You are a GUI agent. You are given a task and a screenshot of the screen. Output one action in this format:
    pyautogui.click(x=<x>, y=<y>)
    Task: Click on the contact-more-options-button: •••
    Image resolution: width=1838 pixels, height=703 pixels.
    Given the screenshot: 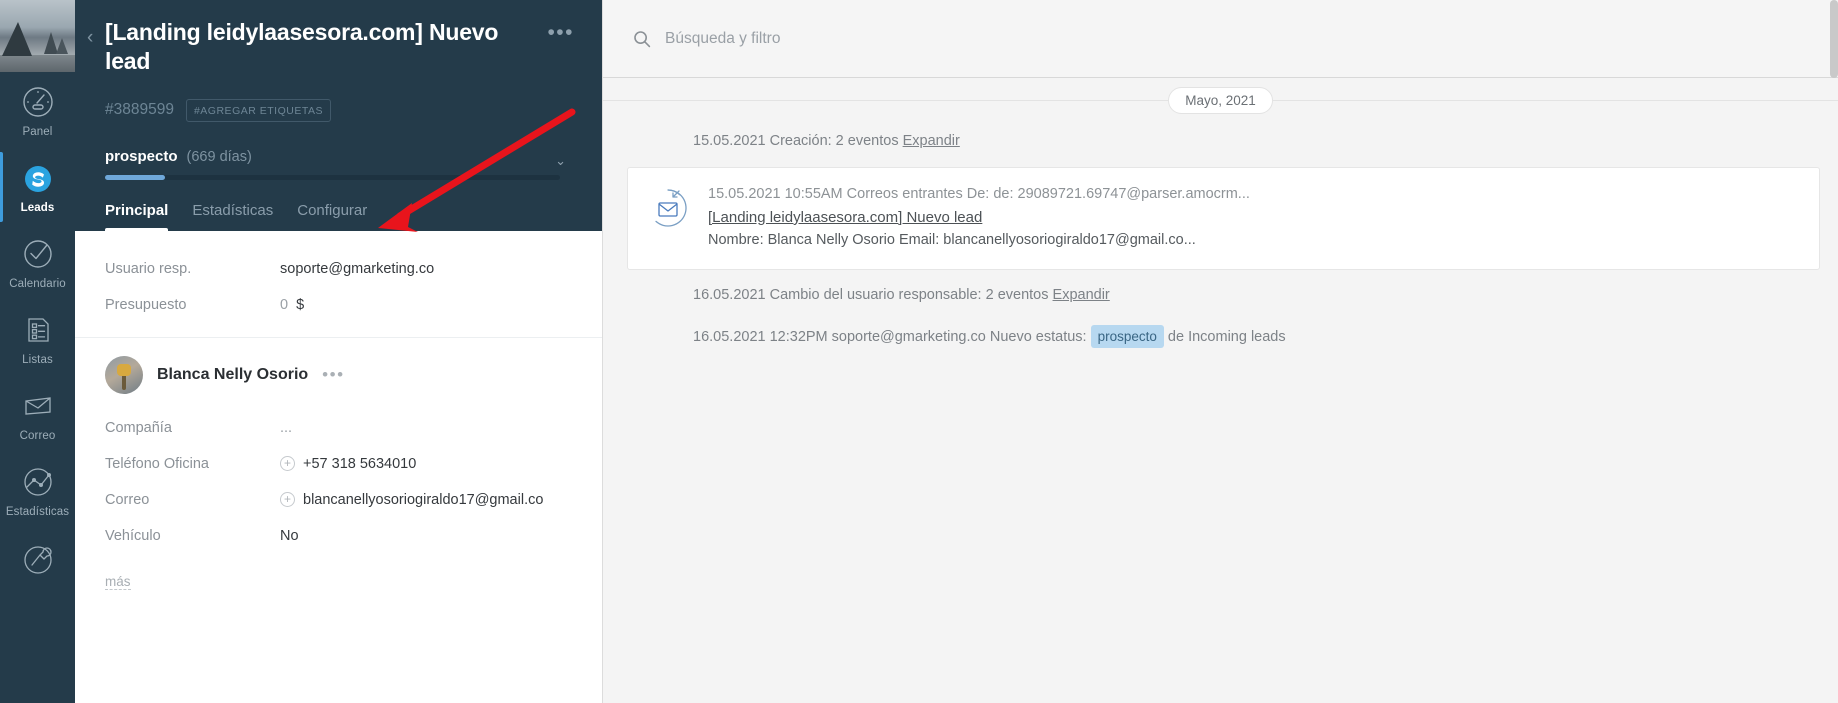 What is the action you would take?
    pyautogui.click(x=333, y=375)
    